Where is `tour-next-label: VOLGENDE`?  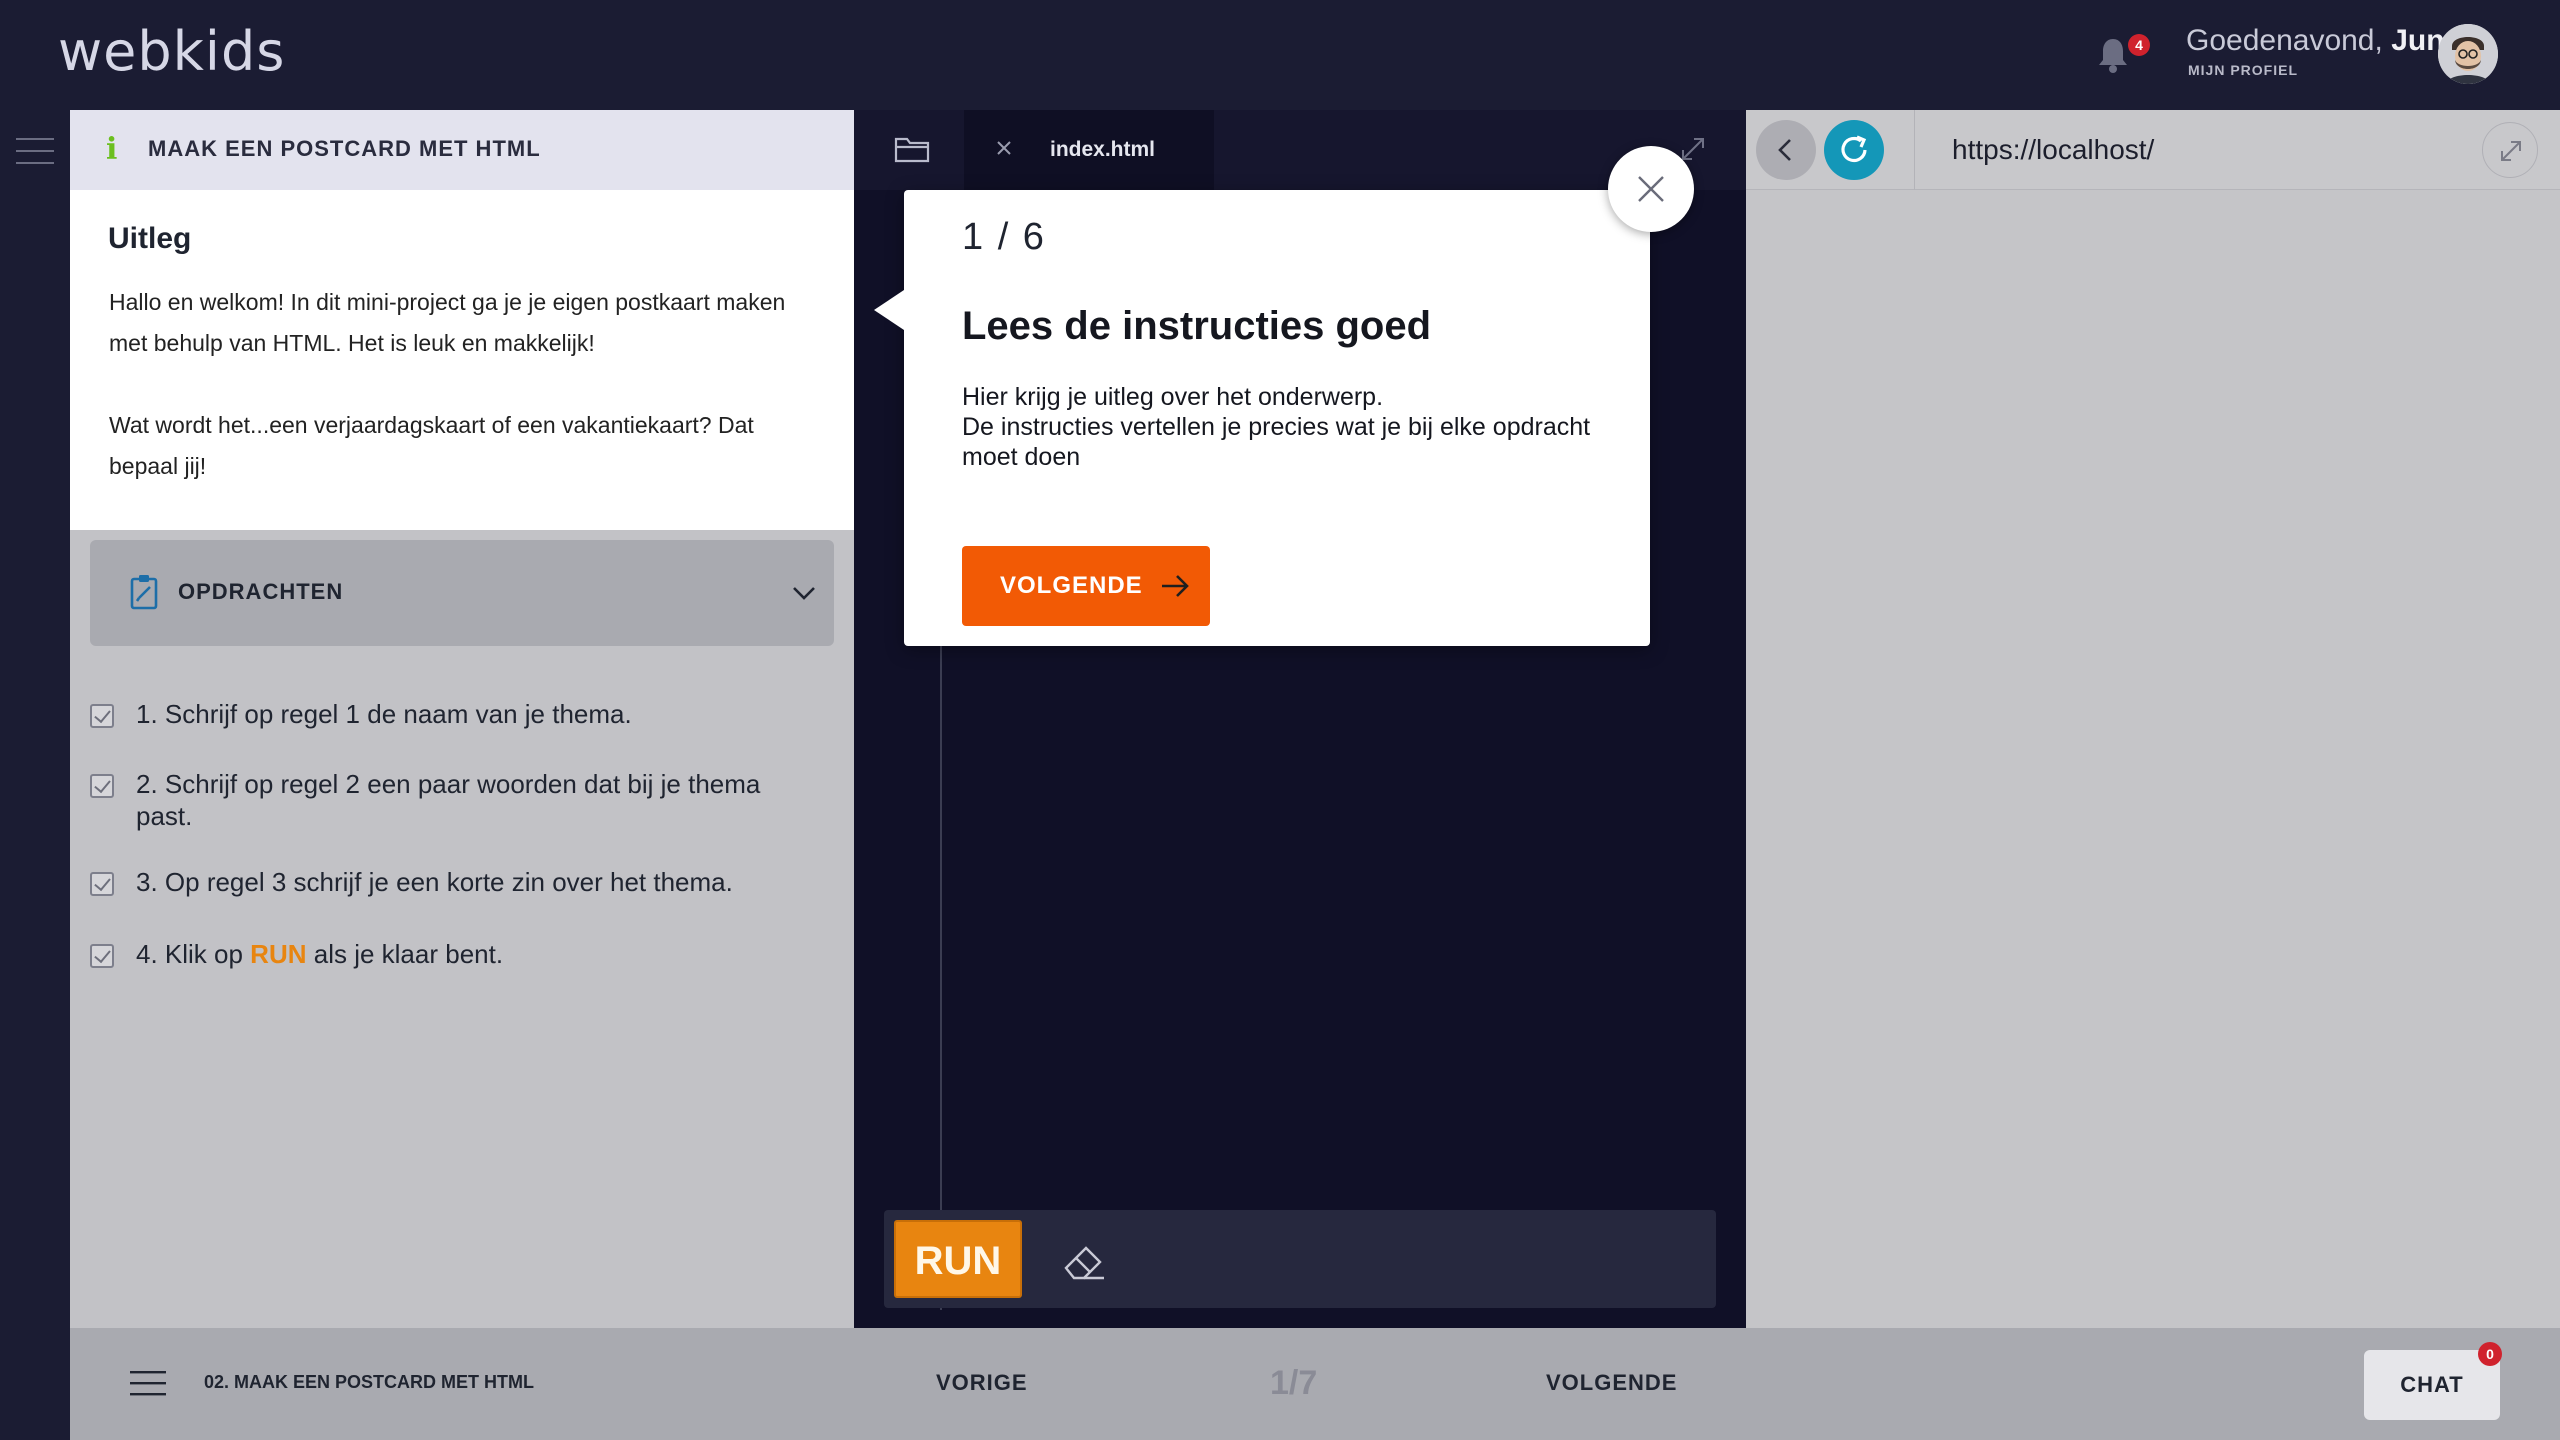 tour-next-label: VOLGENDE is located at coordinates (1071, 585).